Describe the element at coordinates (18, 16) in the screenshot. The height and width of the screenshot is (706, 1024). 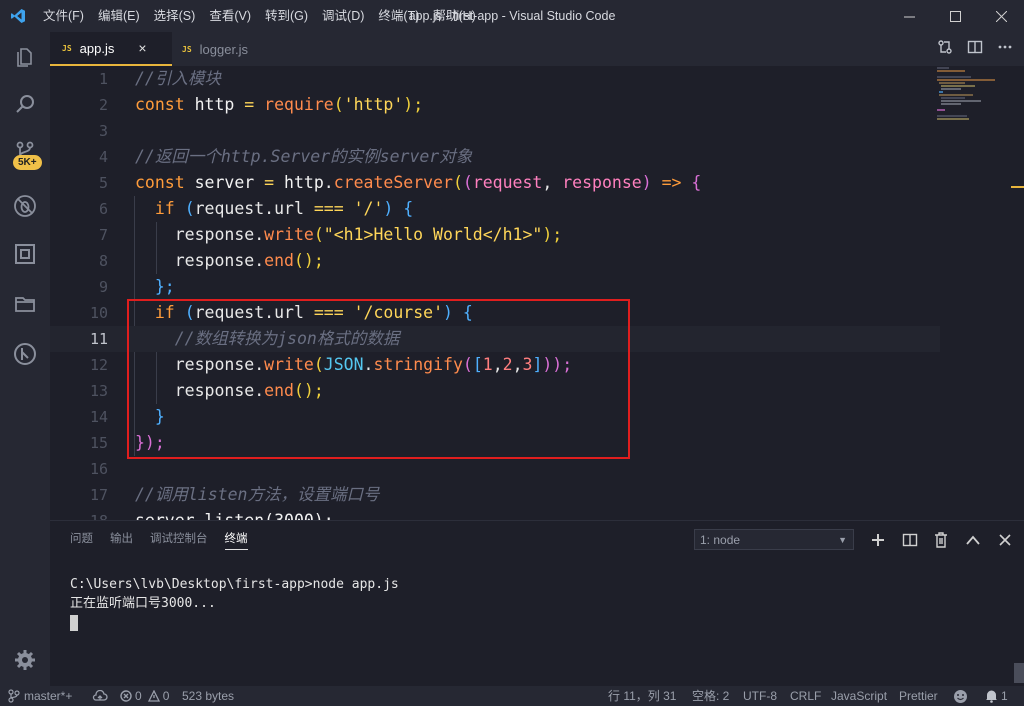
I see `vscode-logo-icon` at that location.